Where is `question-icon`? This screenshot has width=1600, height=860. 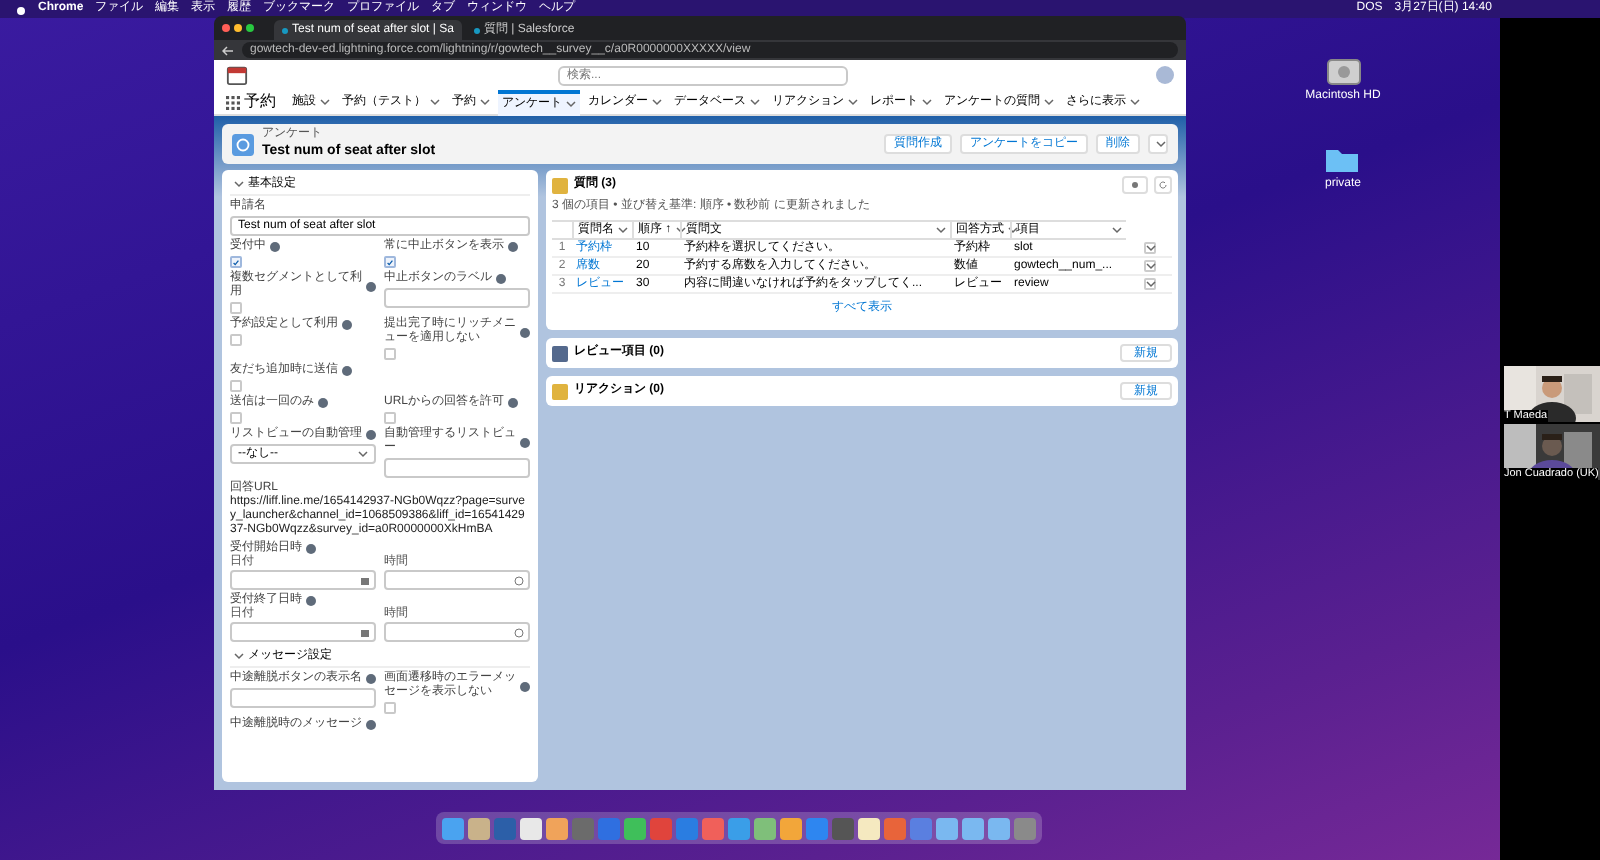 question-icon is located at coordinates (560, 185).